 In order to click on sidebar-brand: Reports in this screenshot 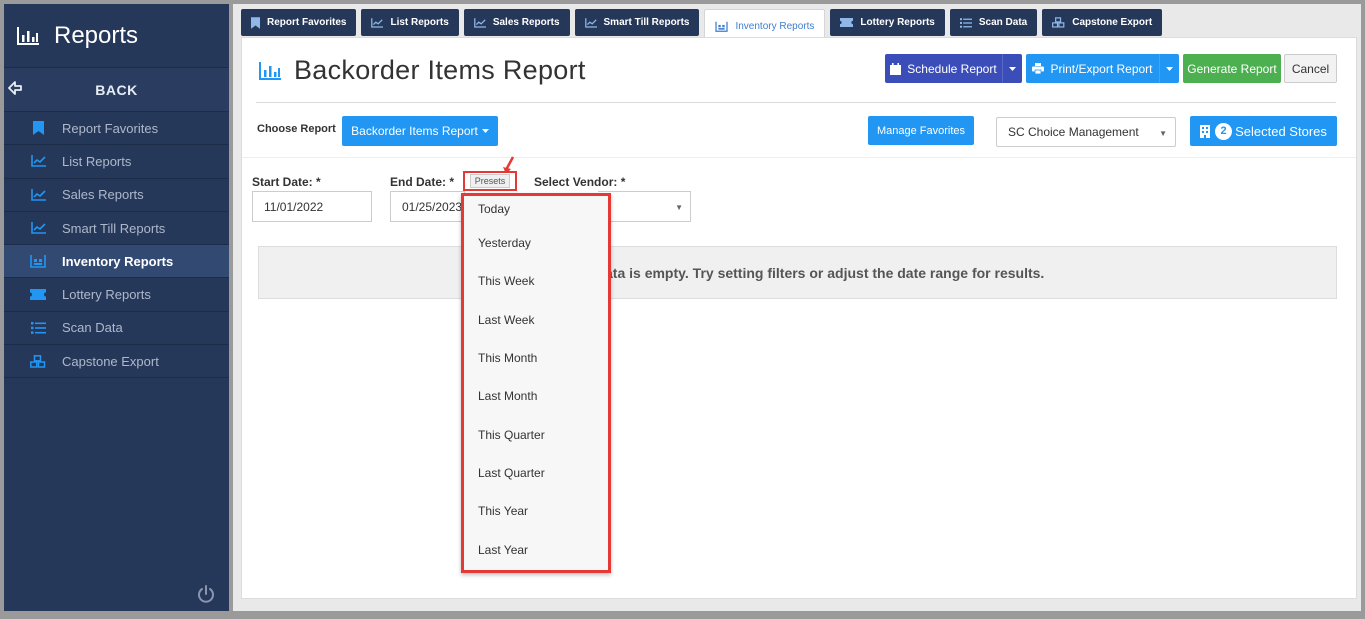, I will do `click(116, 36)`.